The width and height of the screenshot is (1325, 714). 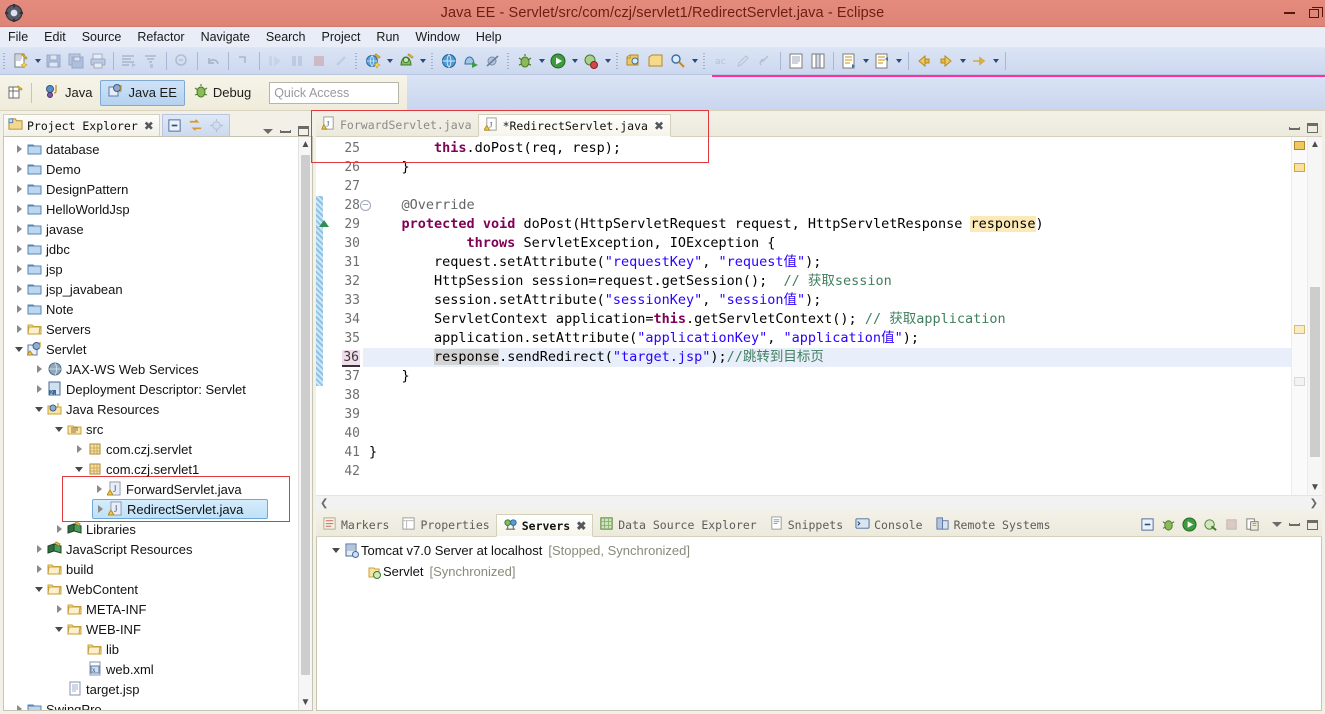 What do you see at coordinates (1231, 524) in the screenshot?
I see `stop-server-icon` at bounding box center [1231, 524].